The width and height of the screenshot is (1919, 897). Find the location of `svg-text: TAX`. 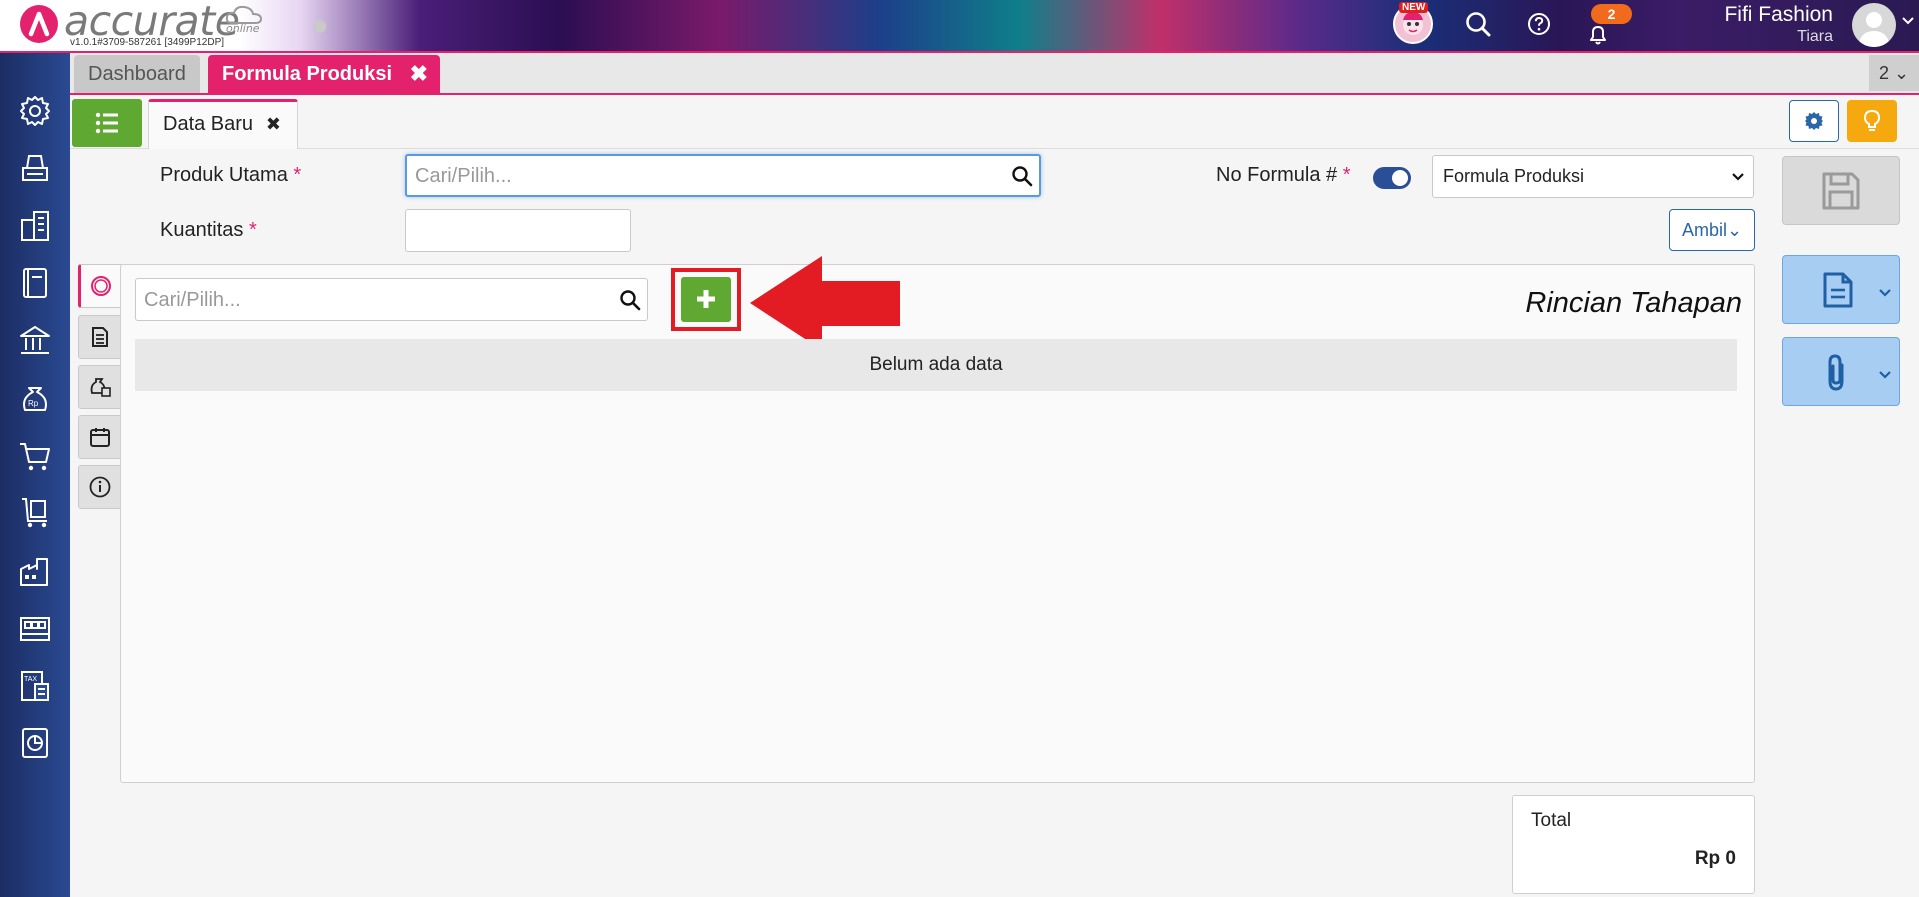

svg-text: TAX is located at coordinates (30, 679).